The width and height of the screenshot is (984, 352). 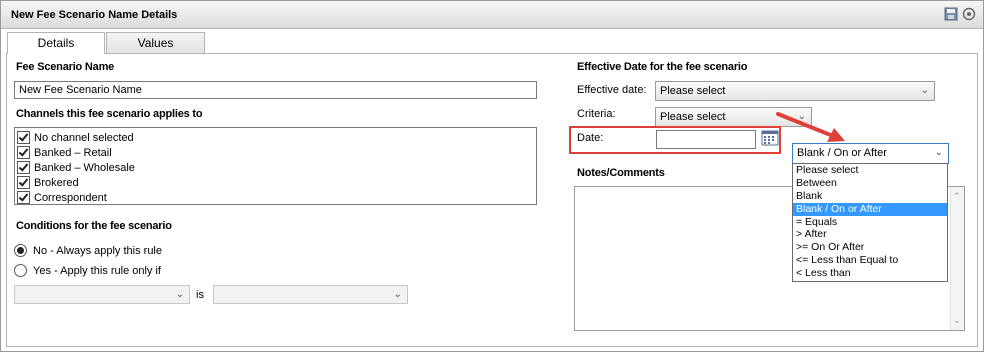 What do you see at coordinates (102, 294) in the screenshot?
I see `condition-field-select: ⌄` at bounding box center [102, 294].